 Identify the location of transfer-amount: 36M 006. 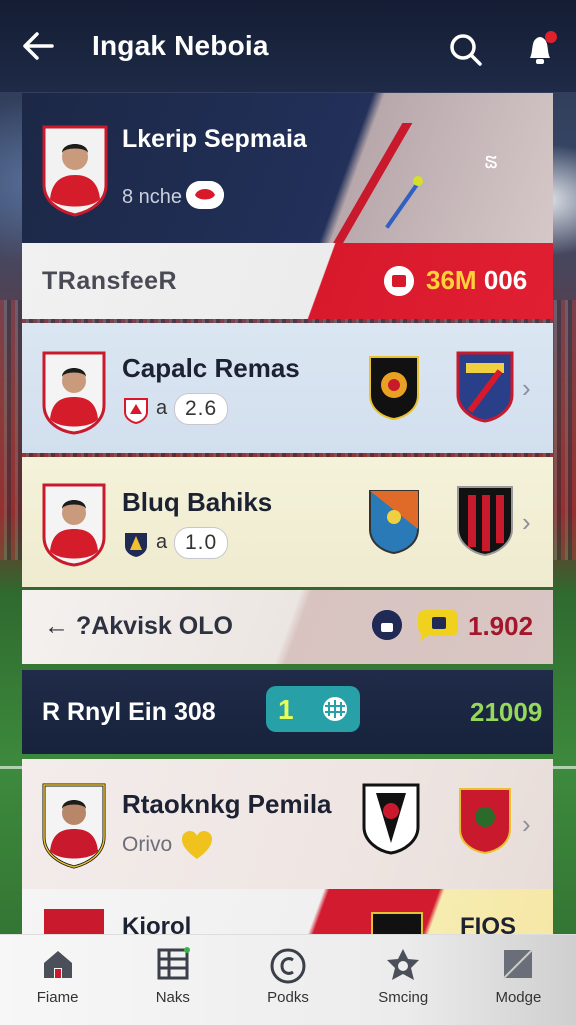
(476, 280).